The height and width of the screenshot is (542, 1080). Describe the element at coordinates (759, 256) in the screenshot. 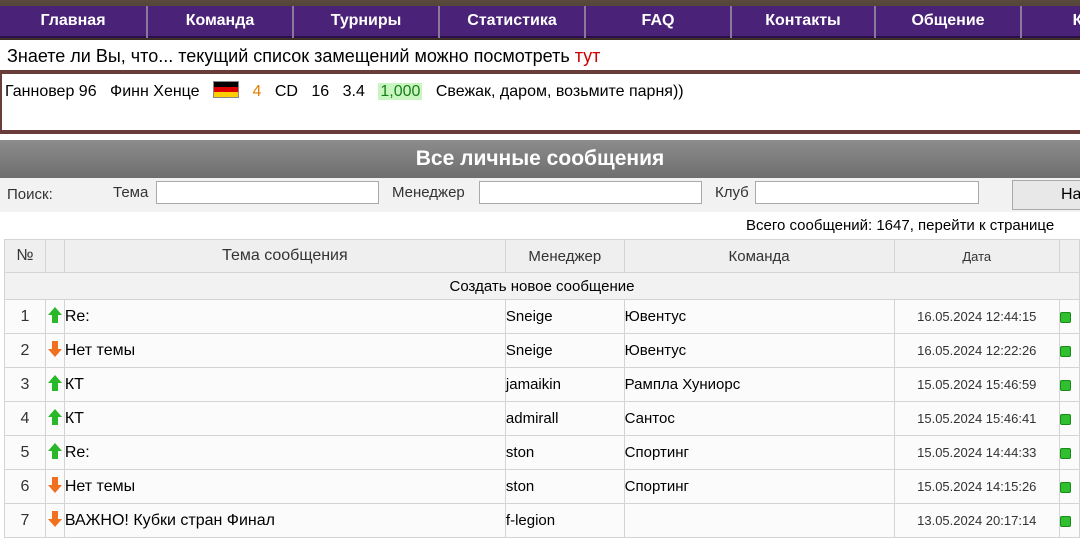

I see `col-team: Команда` at that location.